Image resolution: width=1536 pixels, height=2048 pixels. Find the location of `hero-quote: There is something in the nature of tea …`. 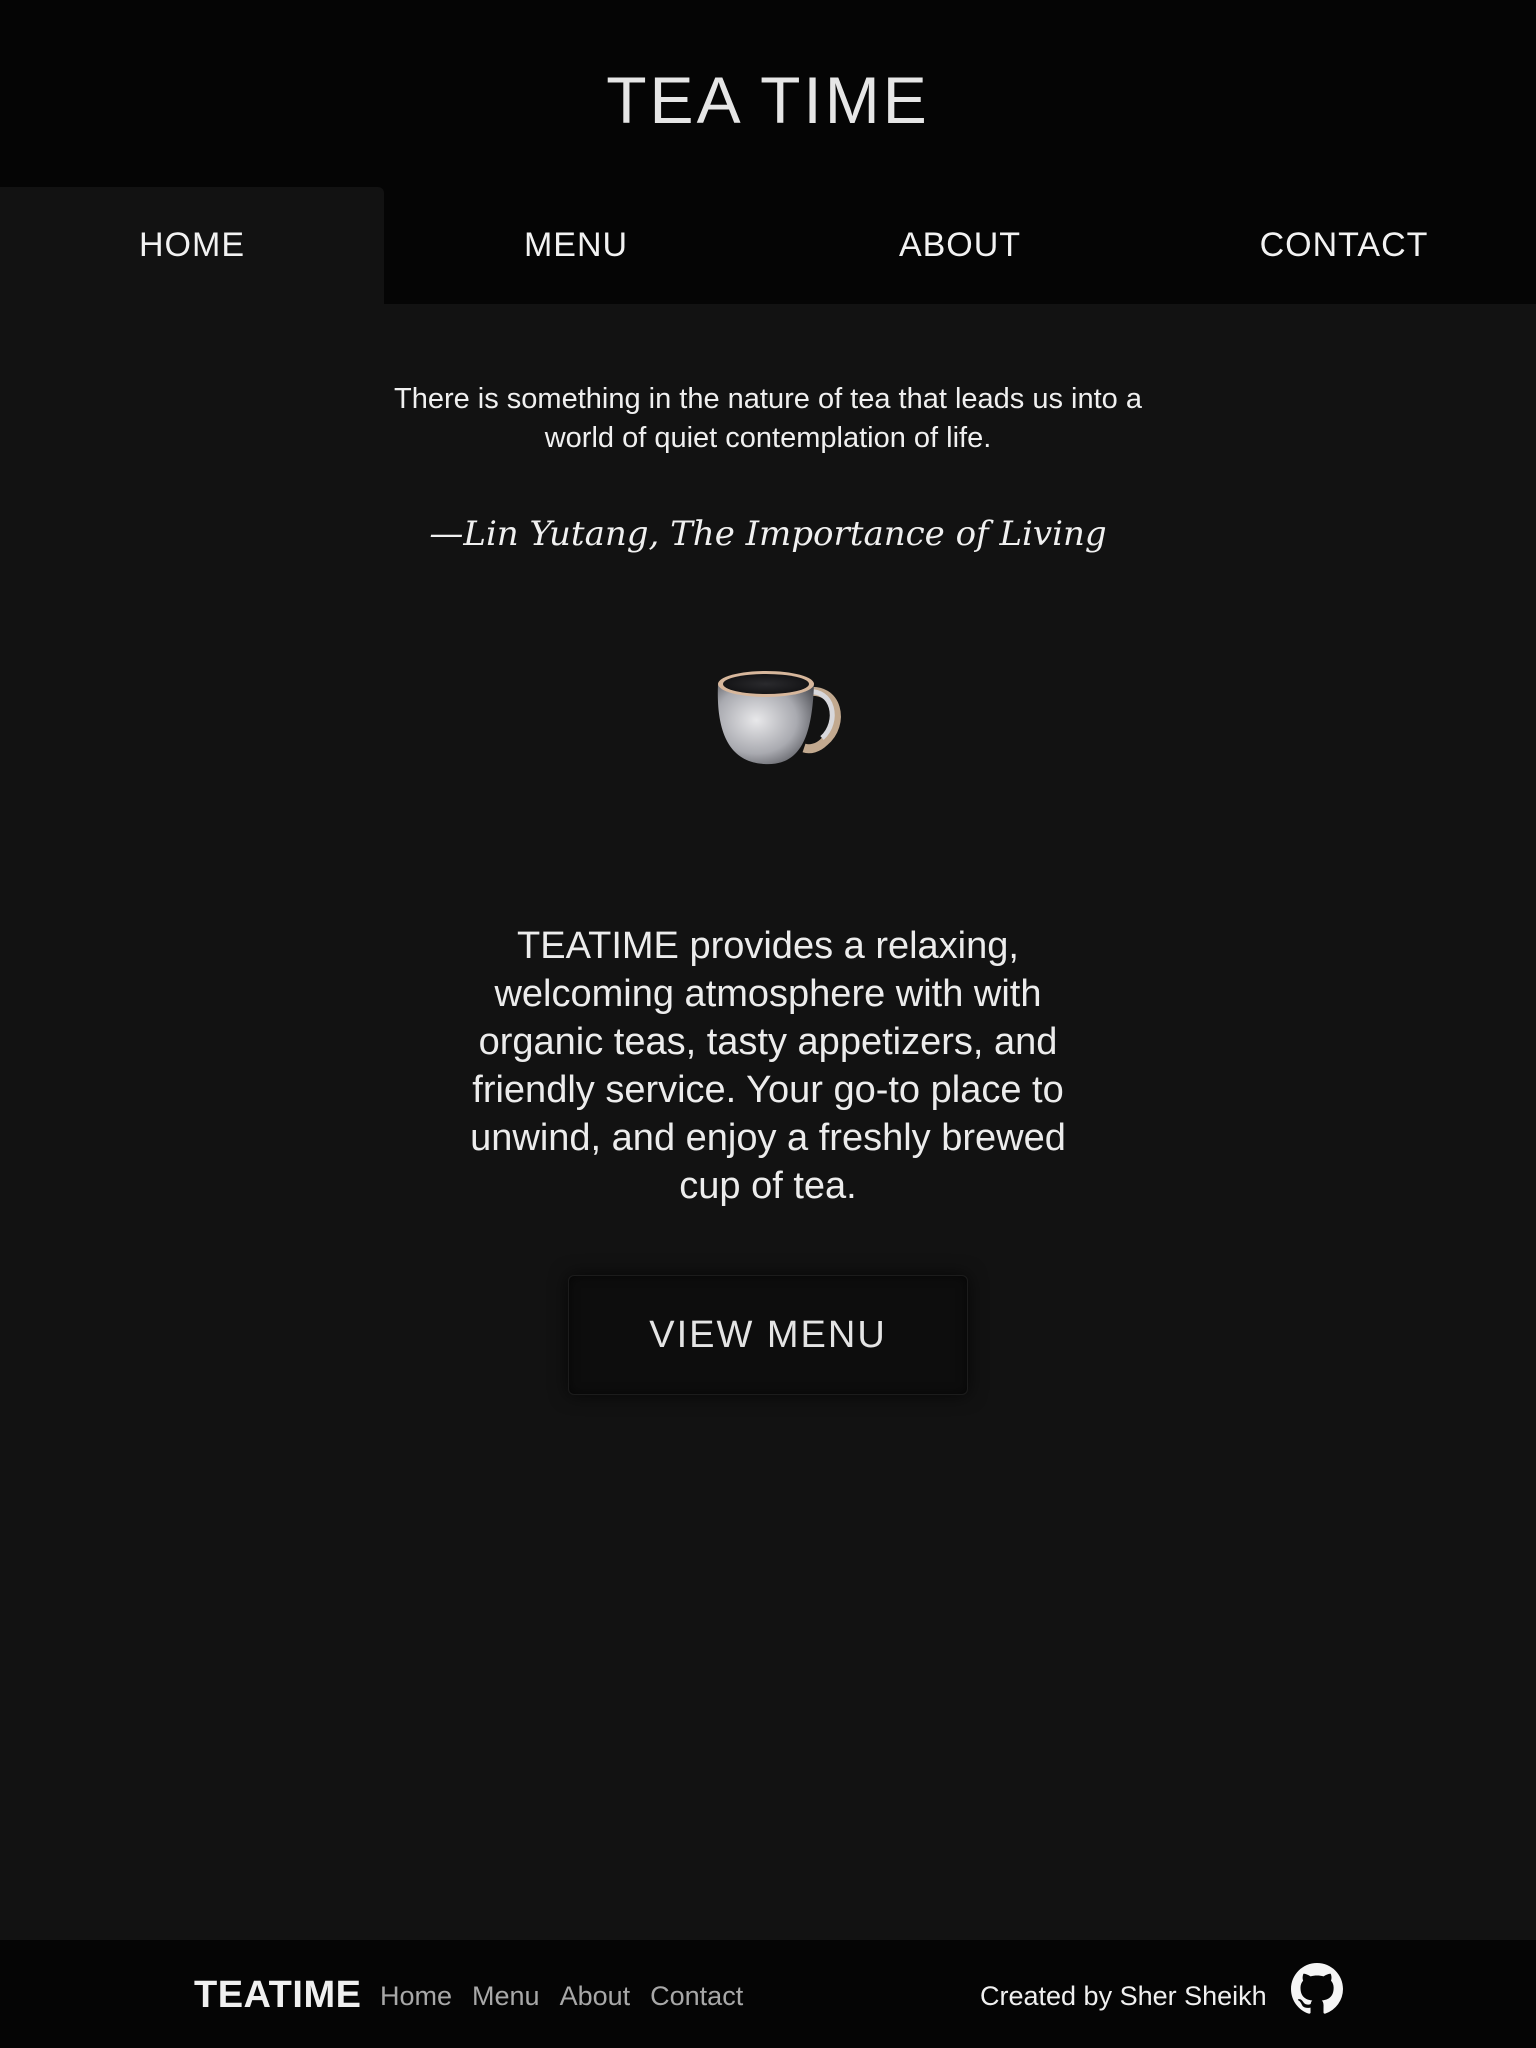

hero-quote: There is something in the nature of tea … is located at coordinates (767, 418).